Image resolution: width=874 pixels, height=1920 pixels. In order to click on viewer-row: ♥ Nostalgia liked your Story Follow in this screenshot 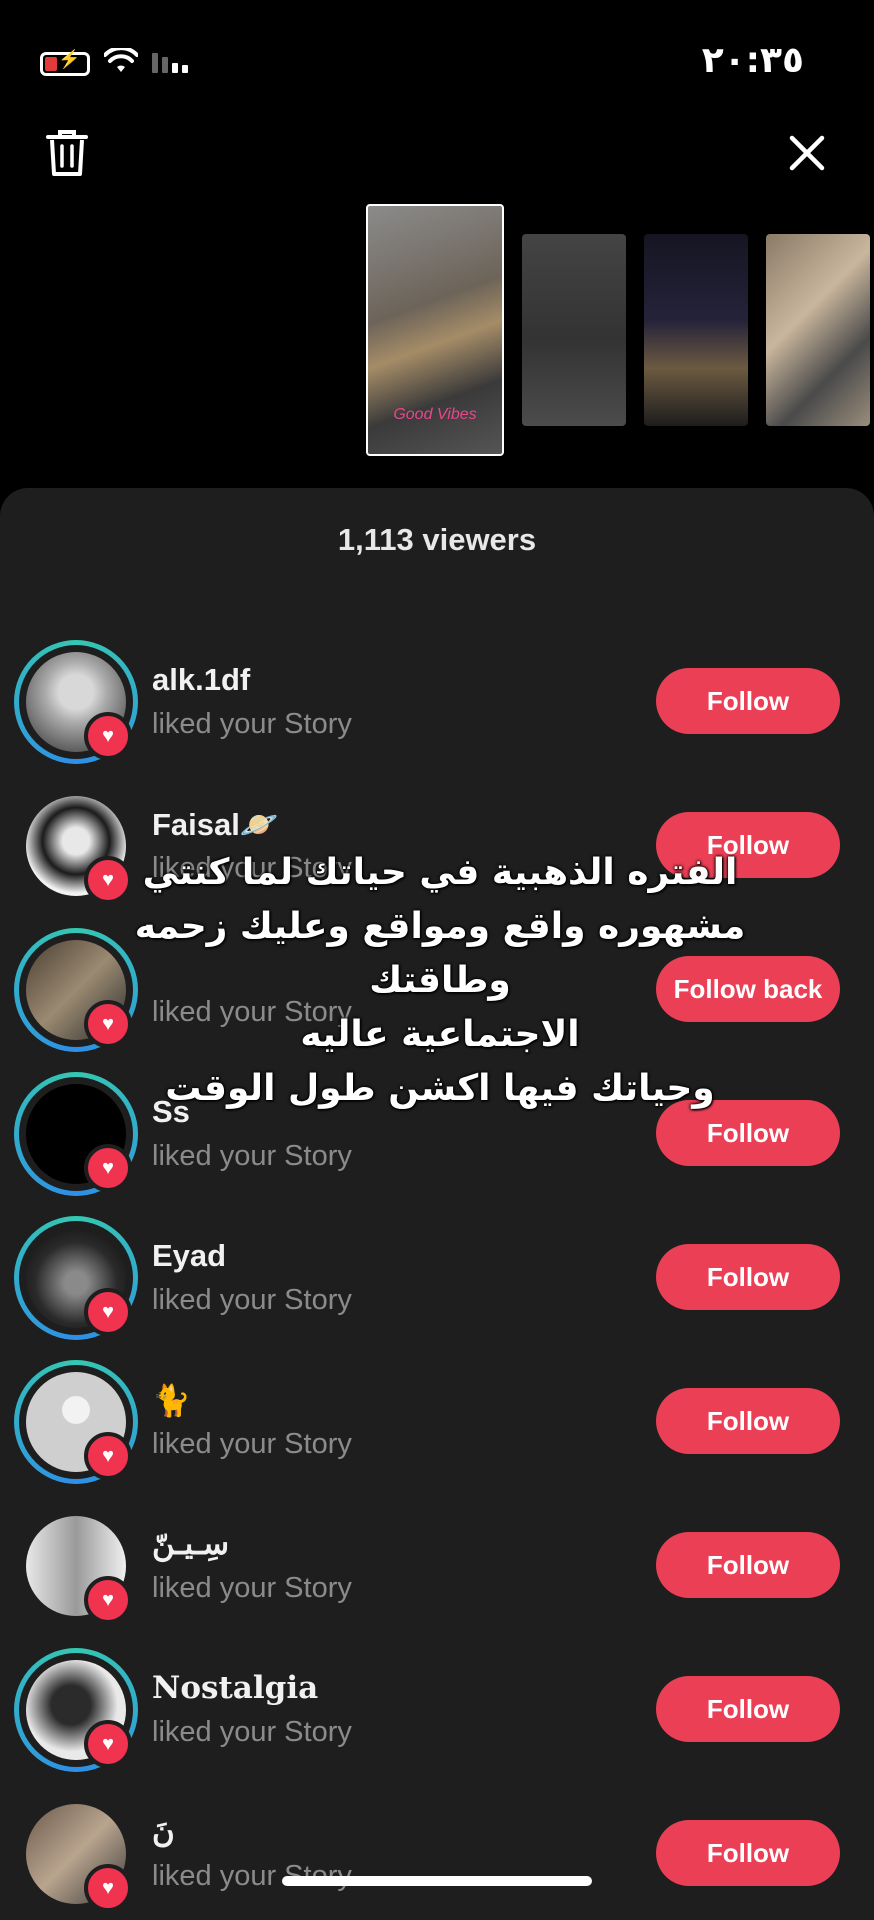, I will do `click(437, 1710)`.